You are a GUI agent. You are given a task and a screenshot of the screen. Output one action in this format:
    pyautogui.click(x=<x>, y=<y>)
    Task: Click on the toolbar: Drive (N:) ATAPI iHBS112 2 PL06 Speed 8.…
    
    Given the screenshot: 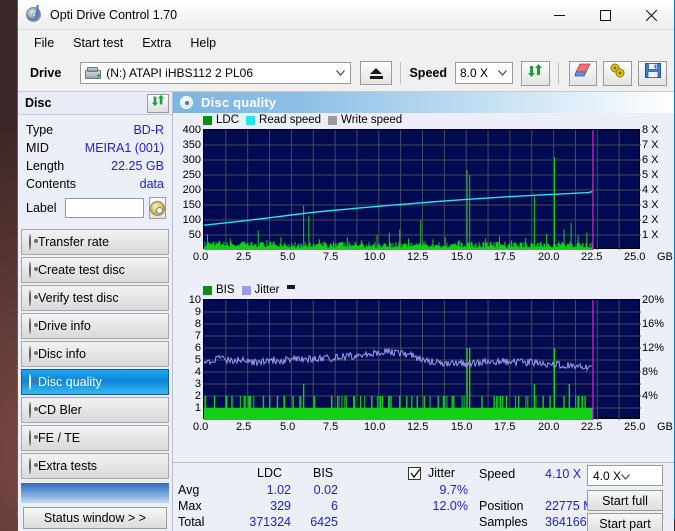 What is the action you would take?
    pyautogui.click(x=346, y=73)
    